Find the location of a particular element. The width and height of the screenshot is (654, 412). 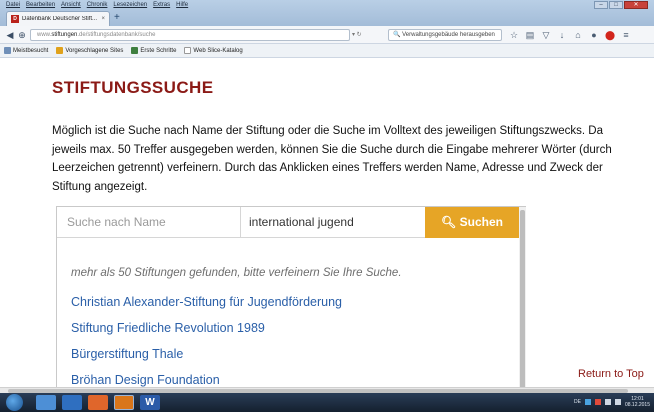

tray-volume-icon is located at coordinates (617, 402).